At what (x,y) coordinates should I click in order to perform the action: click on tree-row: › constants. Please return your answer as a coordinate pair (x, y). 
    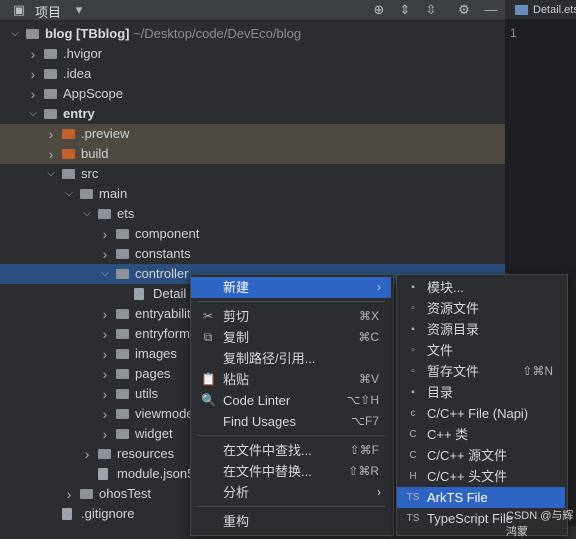
    Looking at the image, I should click on (252, 254).